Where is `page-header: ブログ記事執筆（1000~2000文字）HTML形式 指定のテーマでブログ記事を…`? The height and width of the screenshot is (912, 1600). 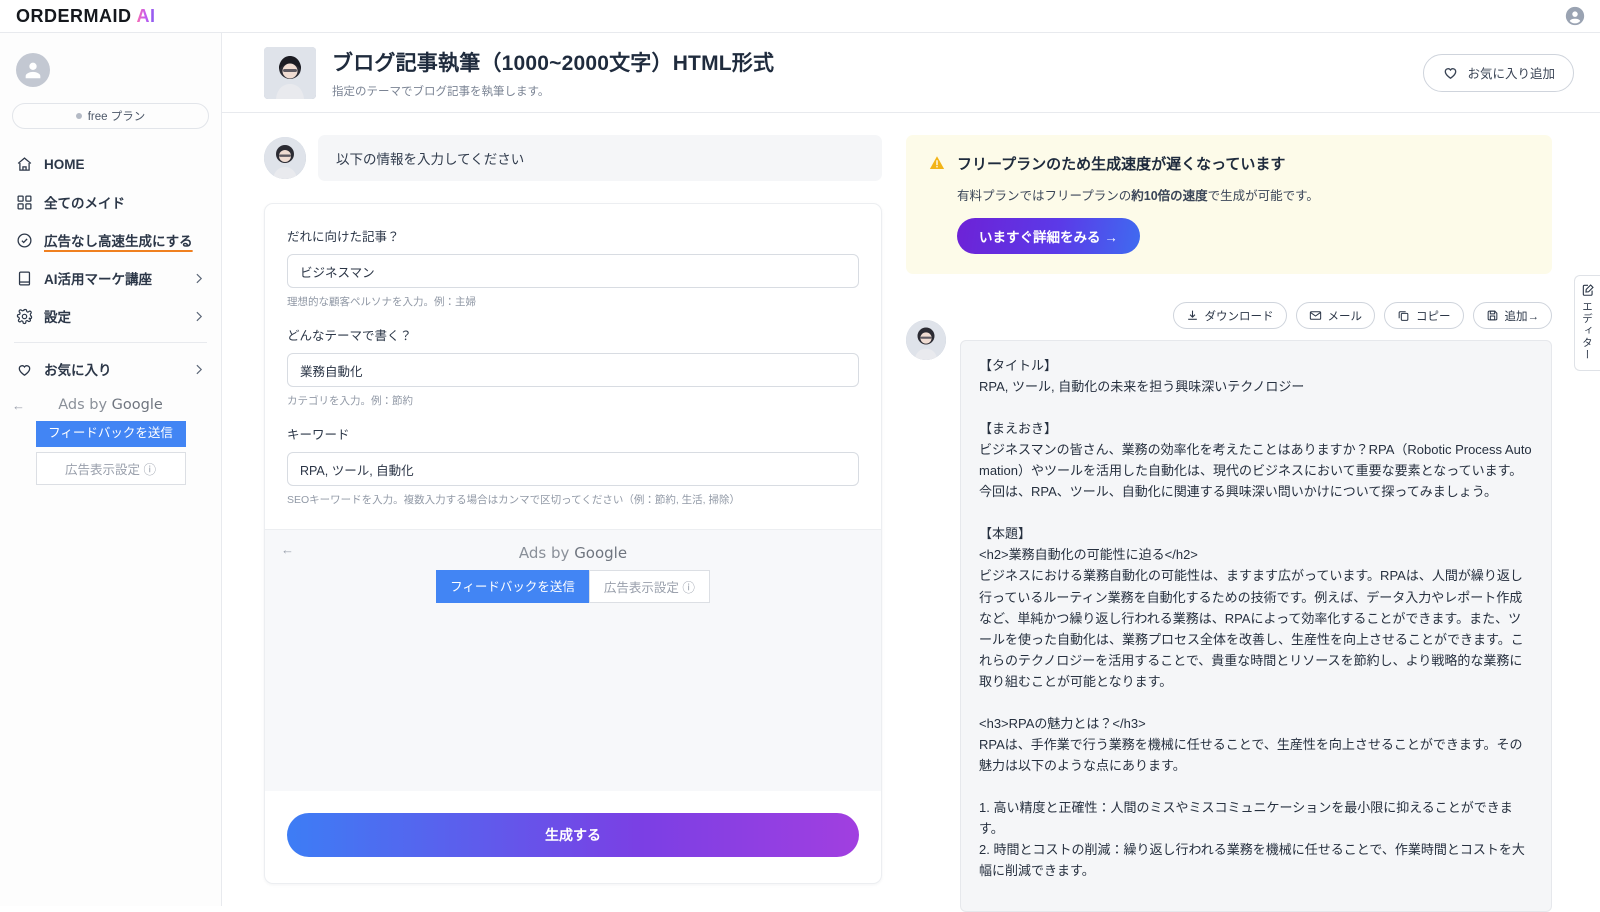
page-header: ブログ記事執筆（1000~2000文字）HTML形式 指定のテーマでブログ記事を… is located at coordinates (911, 73).